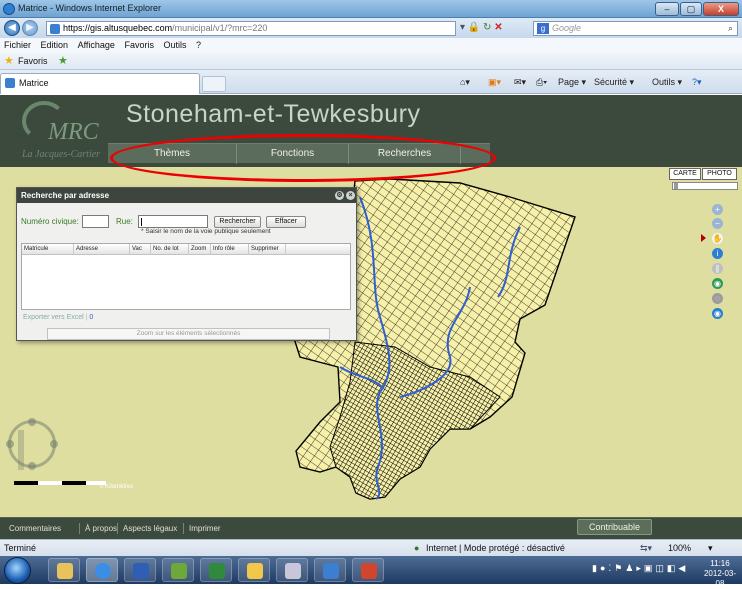  I want to click on taskbar-map-app, so click(178, 570).